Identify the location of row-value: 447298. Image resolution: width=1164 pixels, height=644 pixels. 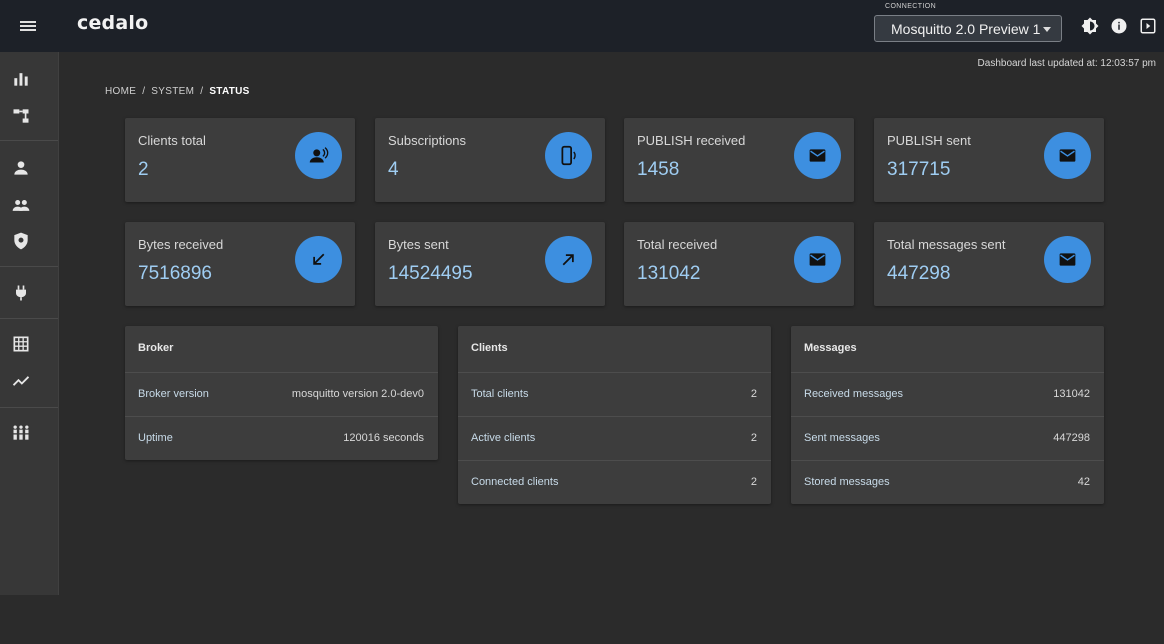
(1071, 438).